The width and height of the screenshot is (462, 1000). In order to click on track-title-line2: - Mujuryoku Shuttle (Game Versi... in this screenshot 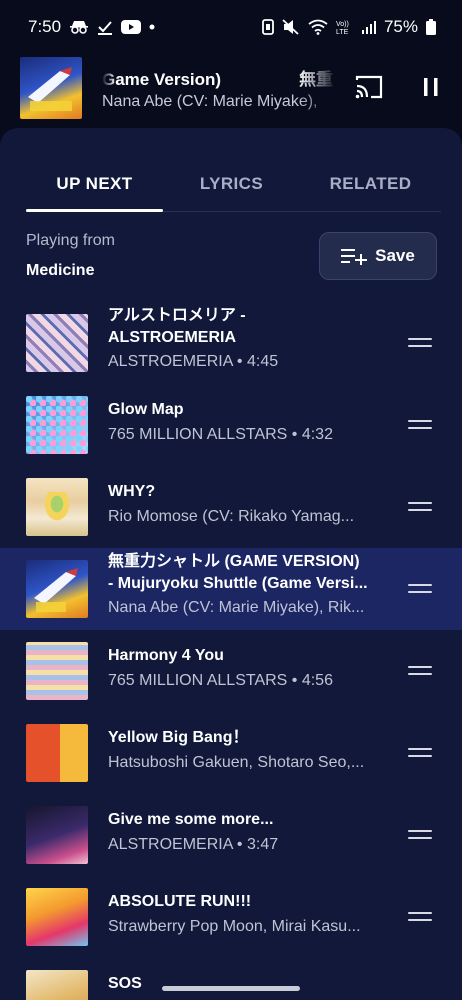, I will do `click(238, 583)`.